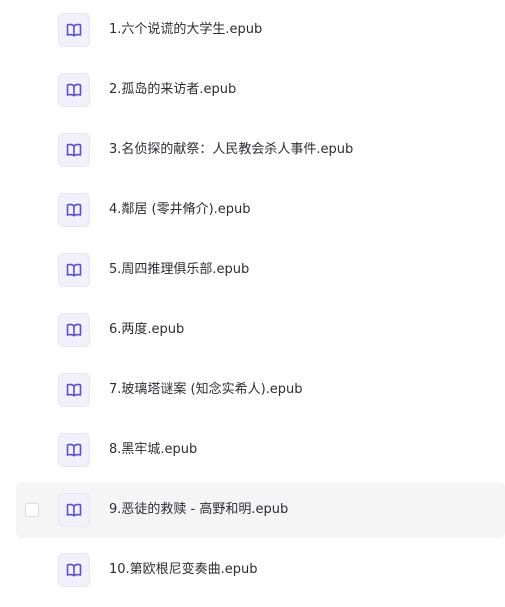  What do you see at coordinates (172, 90) in the screenshot?
I see `file-name: 2.孤岛的来访者.epub` at bounding box center [172, 90].